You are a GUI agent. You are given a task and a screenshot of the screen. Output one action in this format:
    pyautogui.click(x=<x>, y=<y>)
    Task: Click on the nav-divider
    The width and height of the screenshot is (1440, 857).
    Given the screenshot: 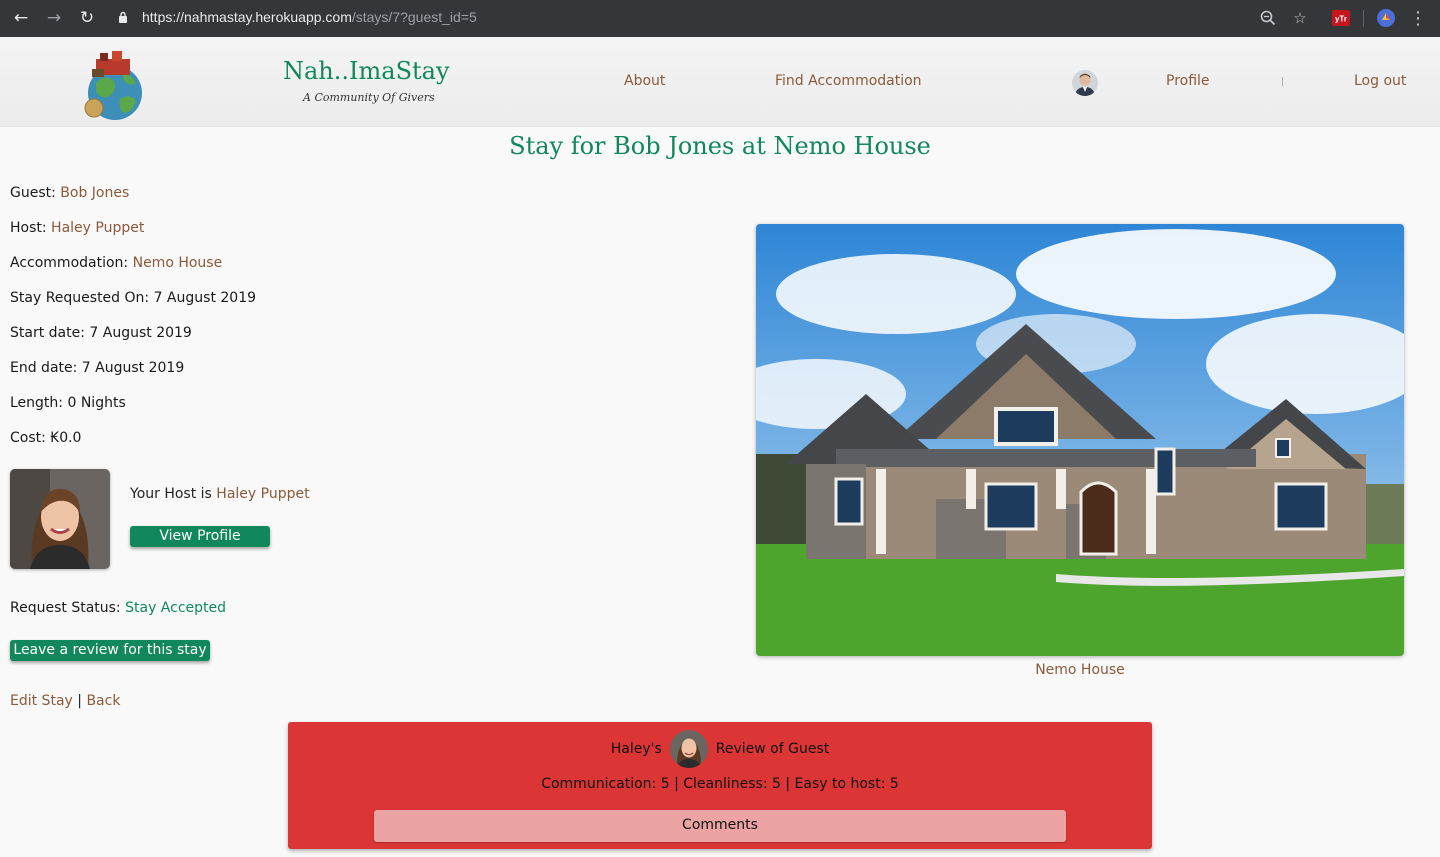 What is the action you would take?
    pyautogui.click(x=1282, y=81)
    